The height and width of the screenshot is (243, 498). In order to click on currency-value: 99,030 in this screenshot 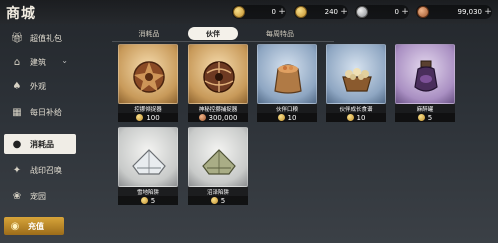, I will do `click(470, 12)`.